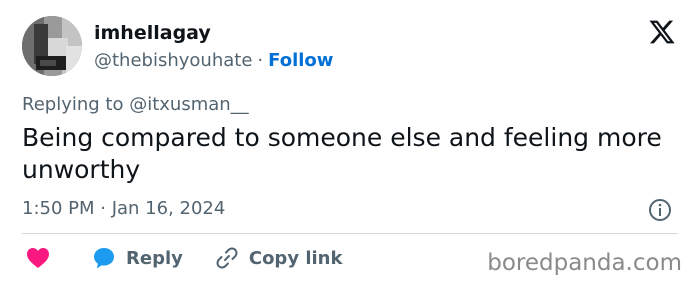  I want to click on copy-link-button: Copy link, so click(279, 258).